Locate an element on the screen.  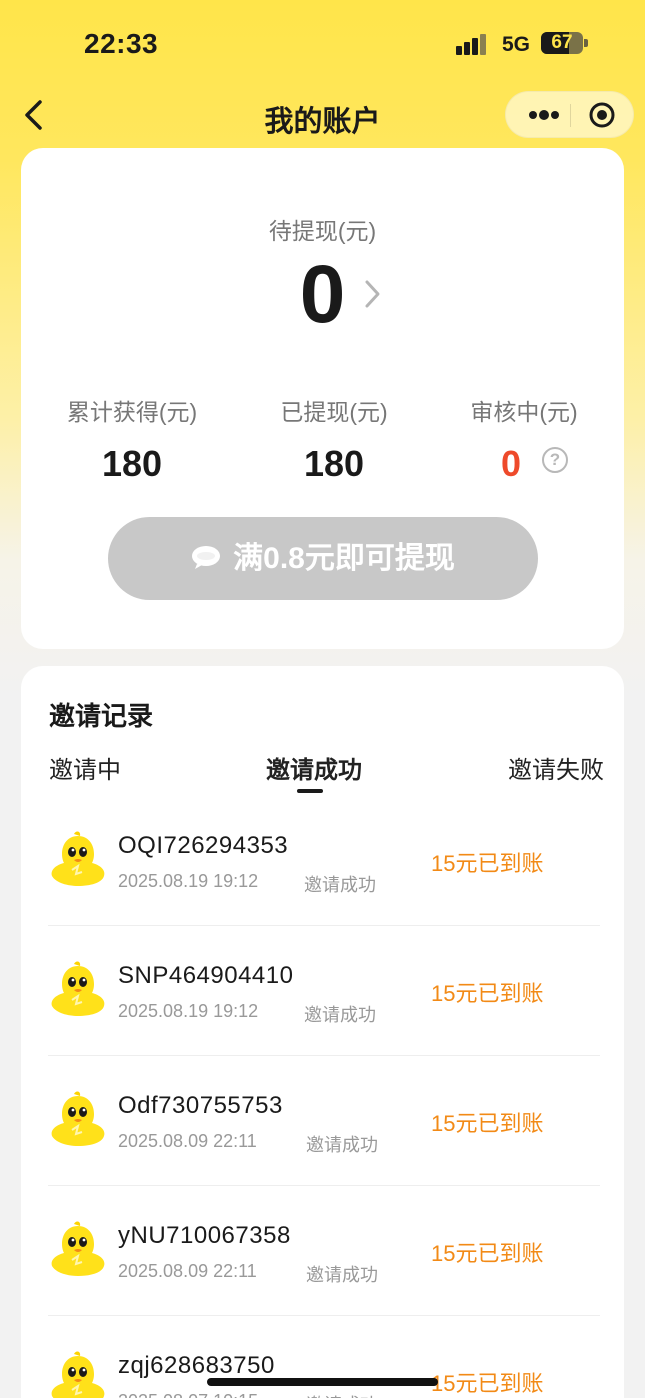
status-bar: 22:33 5G 67 is located at coordinates (322, 45).